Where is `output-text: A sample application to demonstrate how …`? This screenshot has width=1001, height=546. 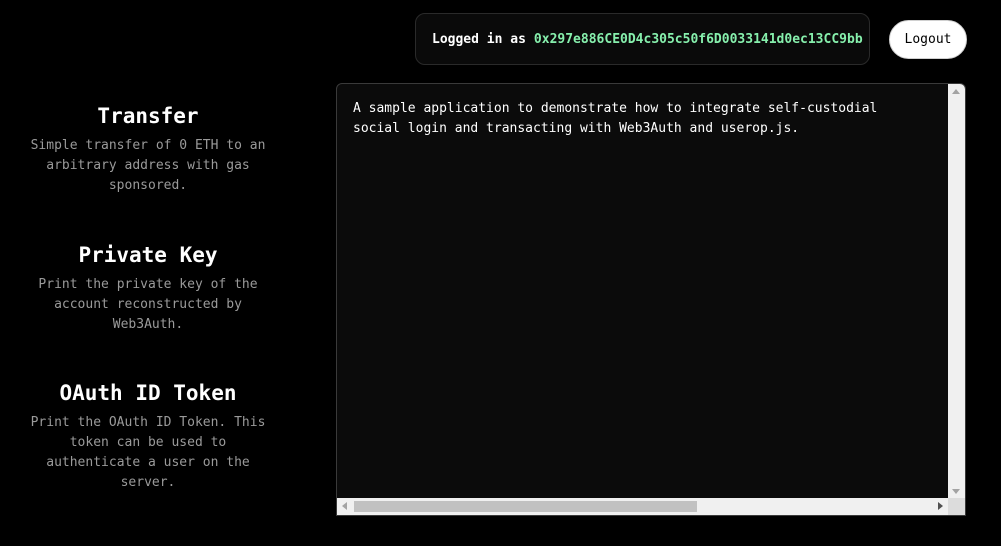
output-text: A sample application to demonstrate how … is located at coordinates (615, 118).